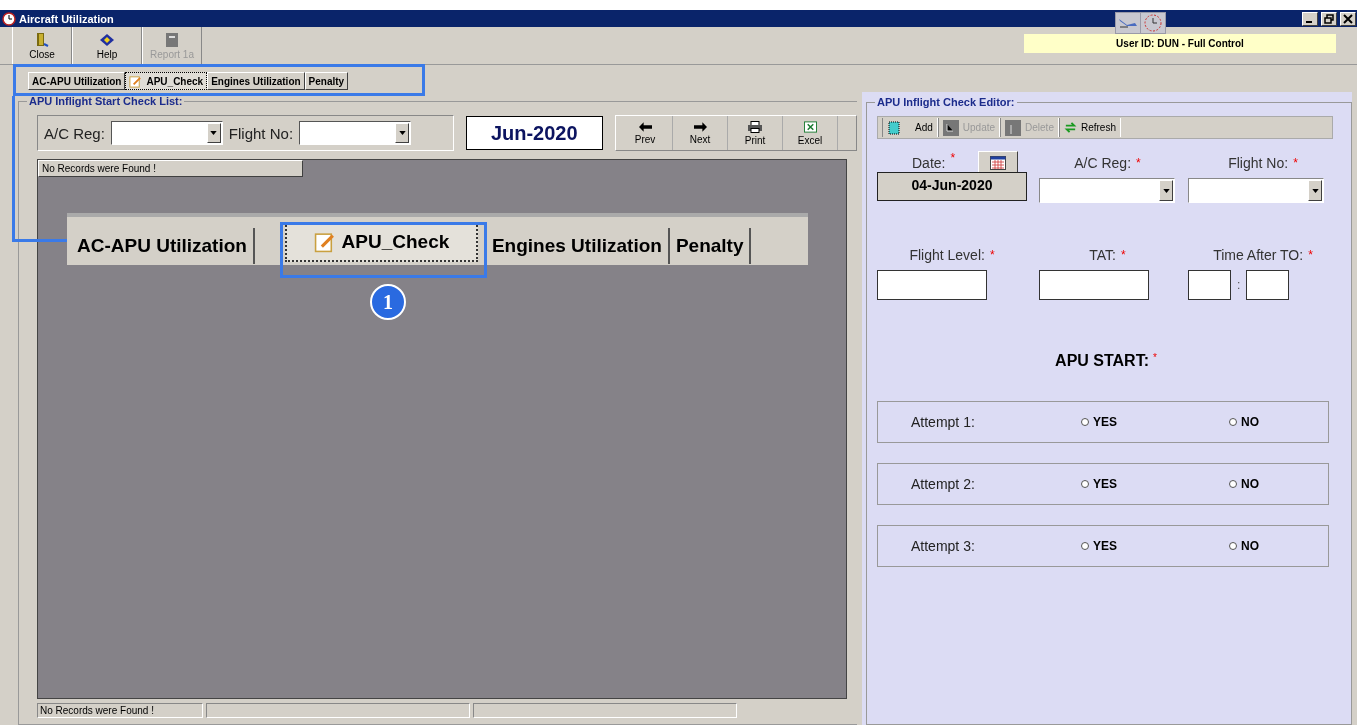 The height and width of the screenshot is (725, 1357). Describe the element at coordinates (1102, 255) in the screenshot. I see `field-label: TAT:` at that location.